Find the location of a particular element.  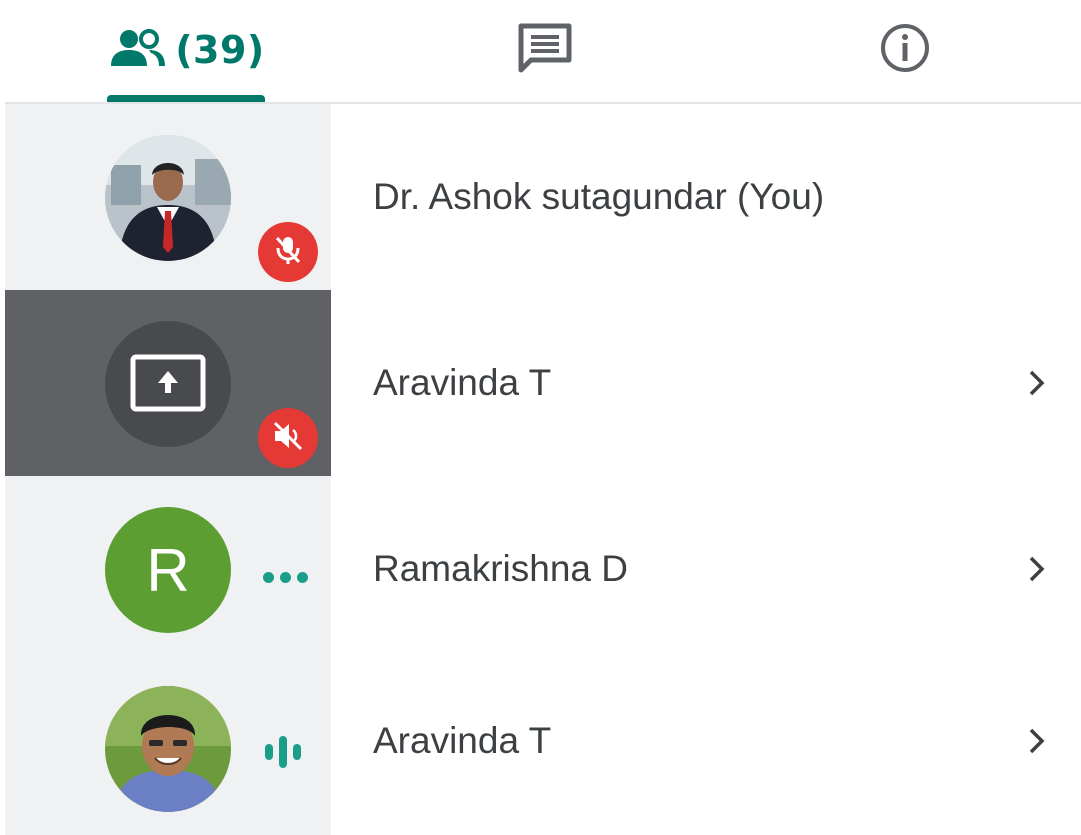

tab-people: (39) is located at coordinates (186, 50).